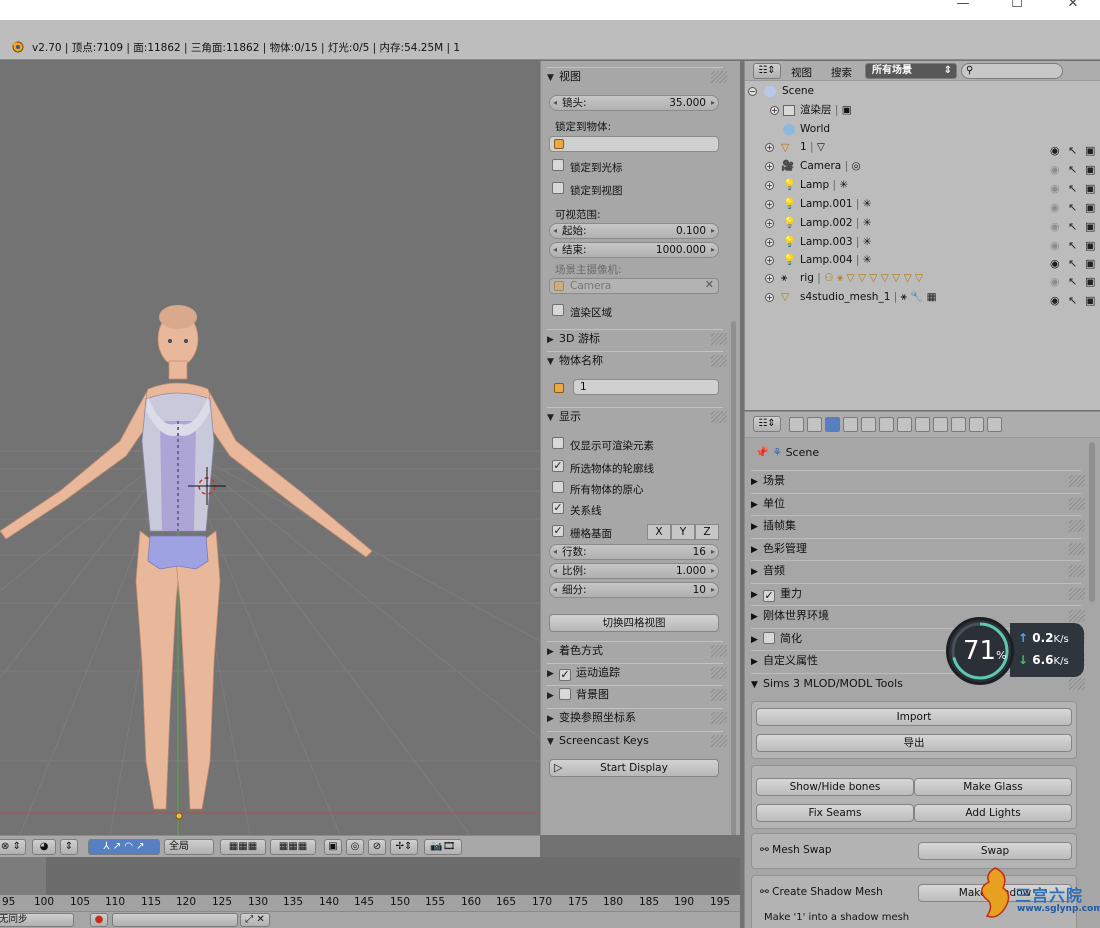 The height and width of the screenshot is (928, 1100). I want to click on section-units: ▶ 单位, so click(918, 503).